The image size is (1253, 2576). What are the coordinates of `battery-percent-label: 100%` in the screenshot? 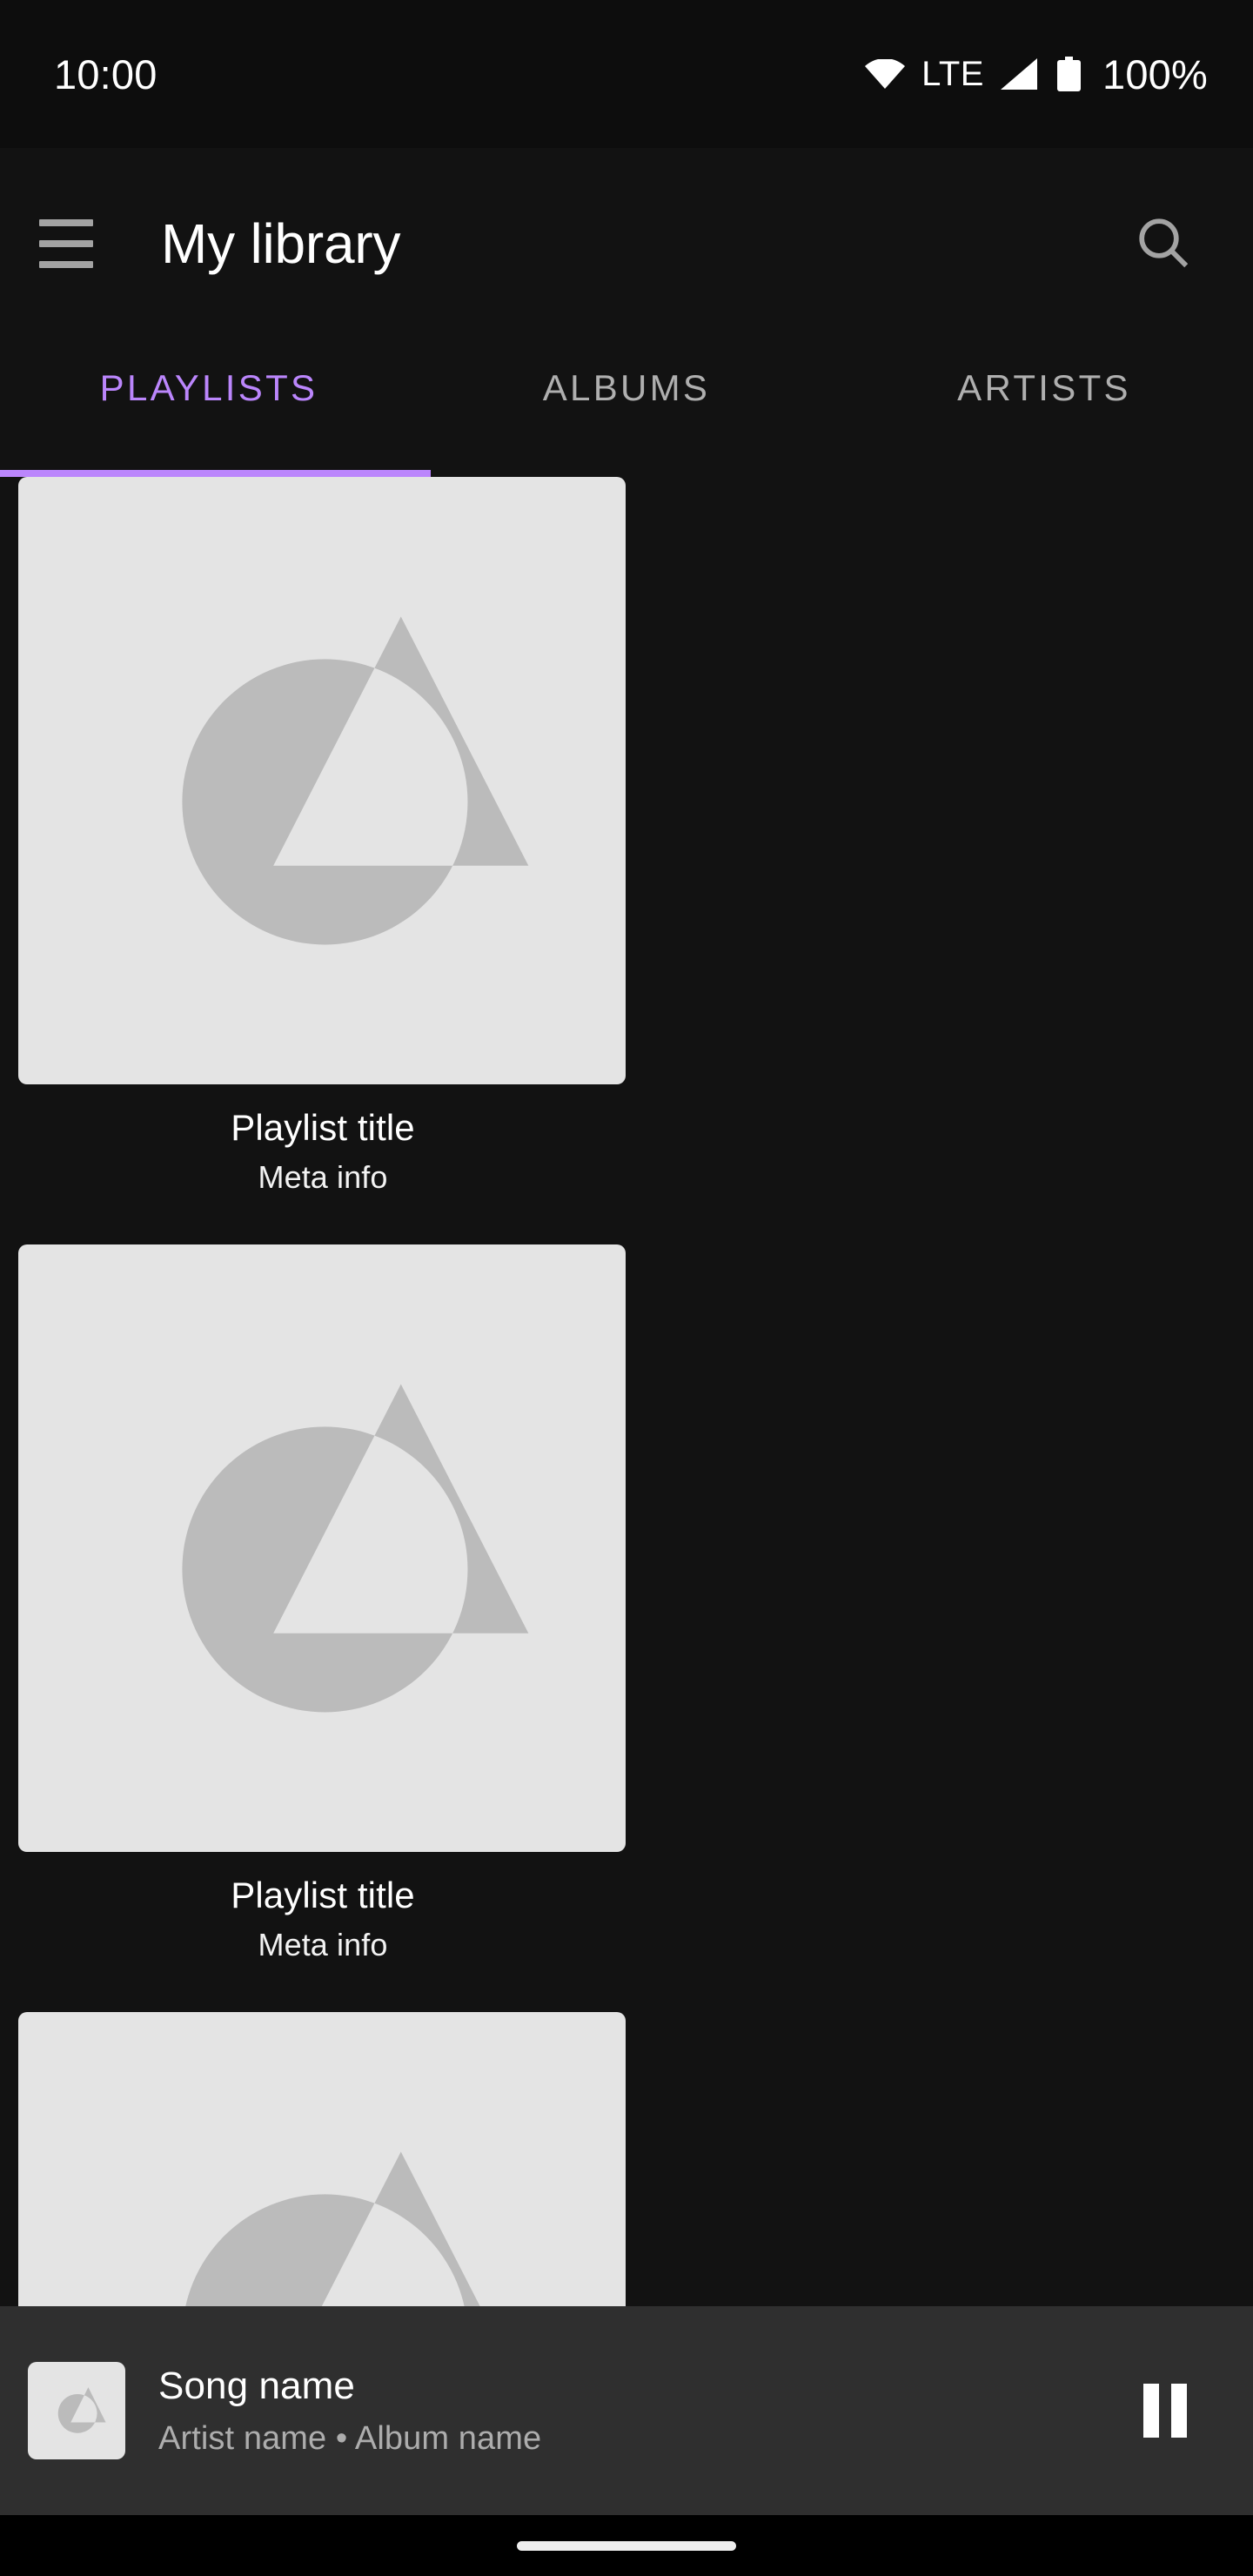 It's located at (1155, 73).